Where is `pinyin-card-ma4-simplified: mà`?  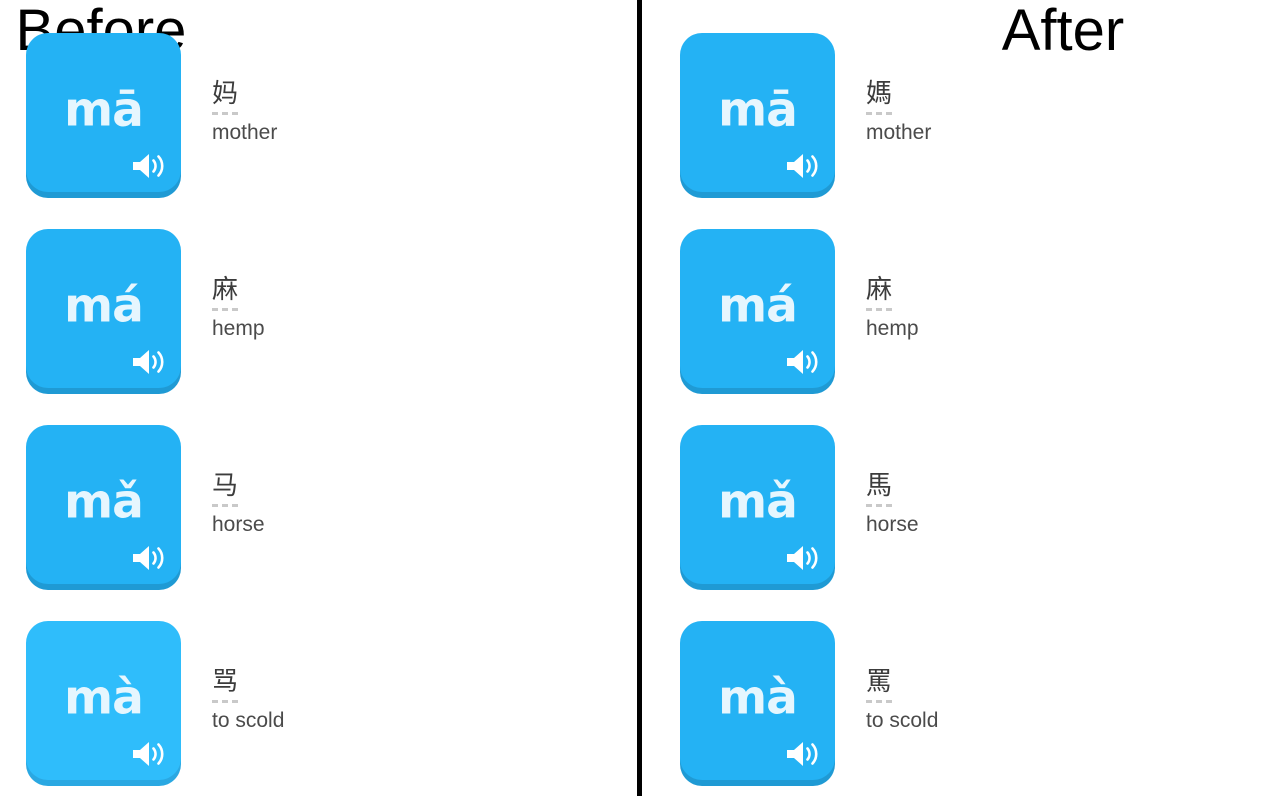 pinyin-card-ma4-simplified: mà is located at coordinates (103, 700).